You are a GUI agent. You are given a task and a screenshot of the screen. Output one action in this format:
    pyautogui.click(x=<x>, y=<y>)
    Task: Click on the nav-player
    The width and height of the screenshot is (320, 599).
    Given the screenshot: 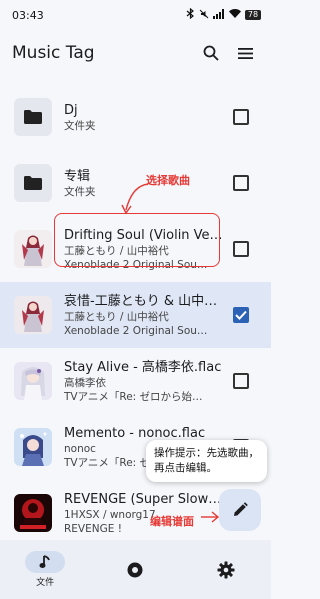 What is the action you would take?
    pyautogui.click(x=135, y=570)
    